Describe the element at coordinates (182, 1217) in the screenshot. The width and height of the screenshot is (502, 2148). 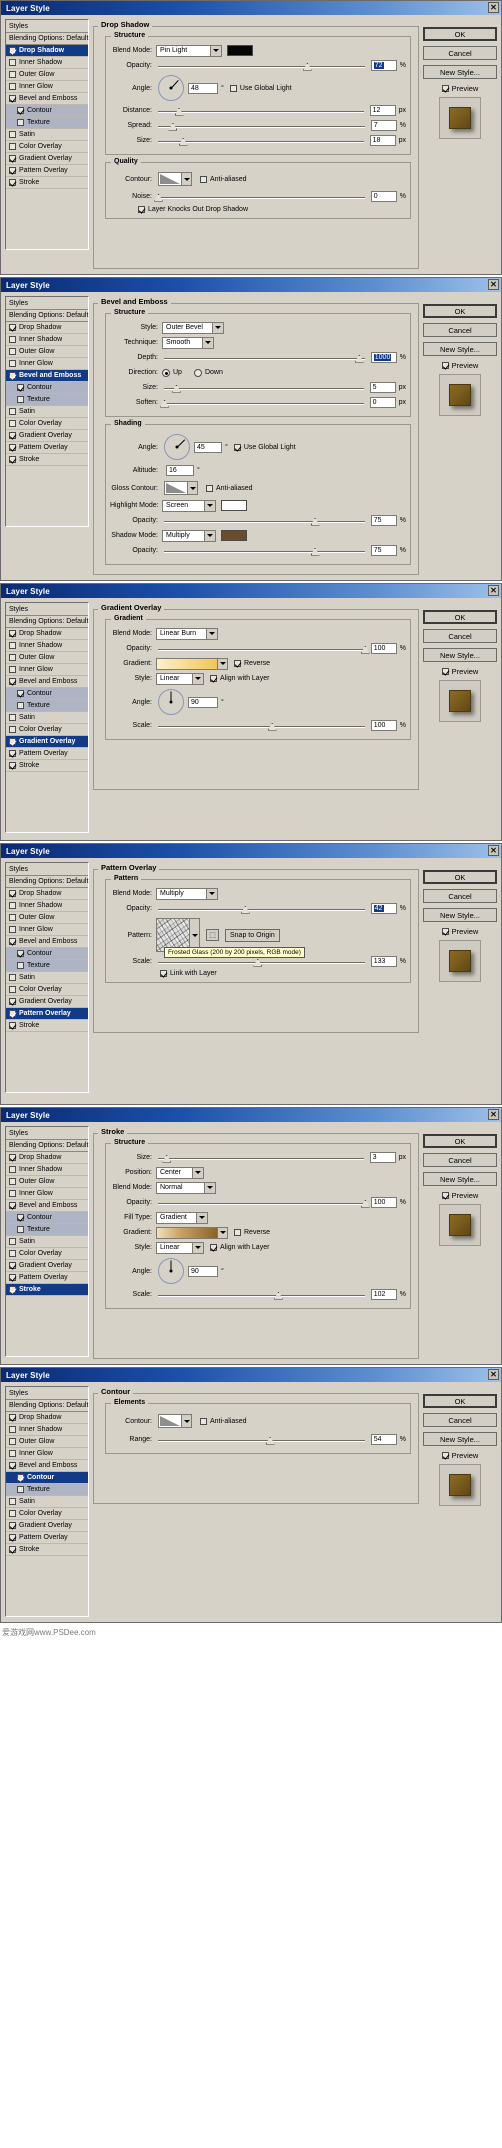
I see `fill-type-select: Gradient` at that location.